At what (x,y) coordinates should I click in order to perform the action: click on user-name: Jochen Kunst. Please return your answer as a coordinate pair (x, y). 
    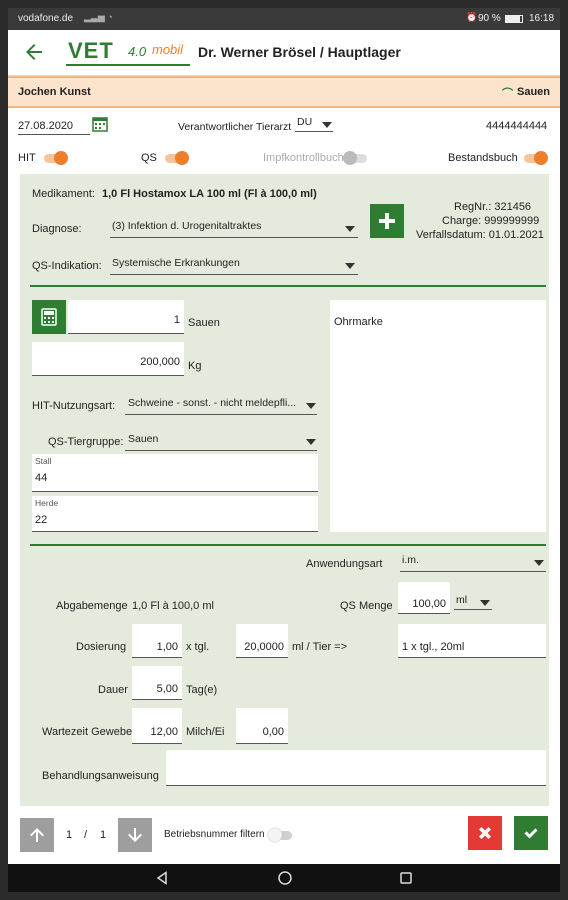
    Looking at the image, I should click on (54, 92).